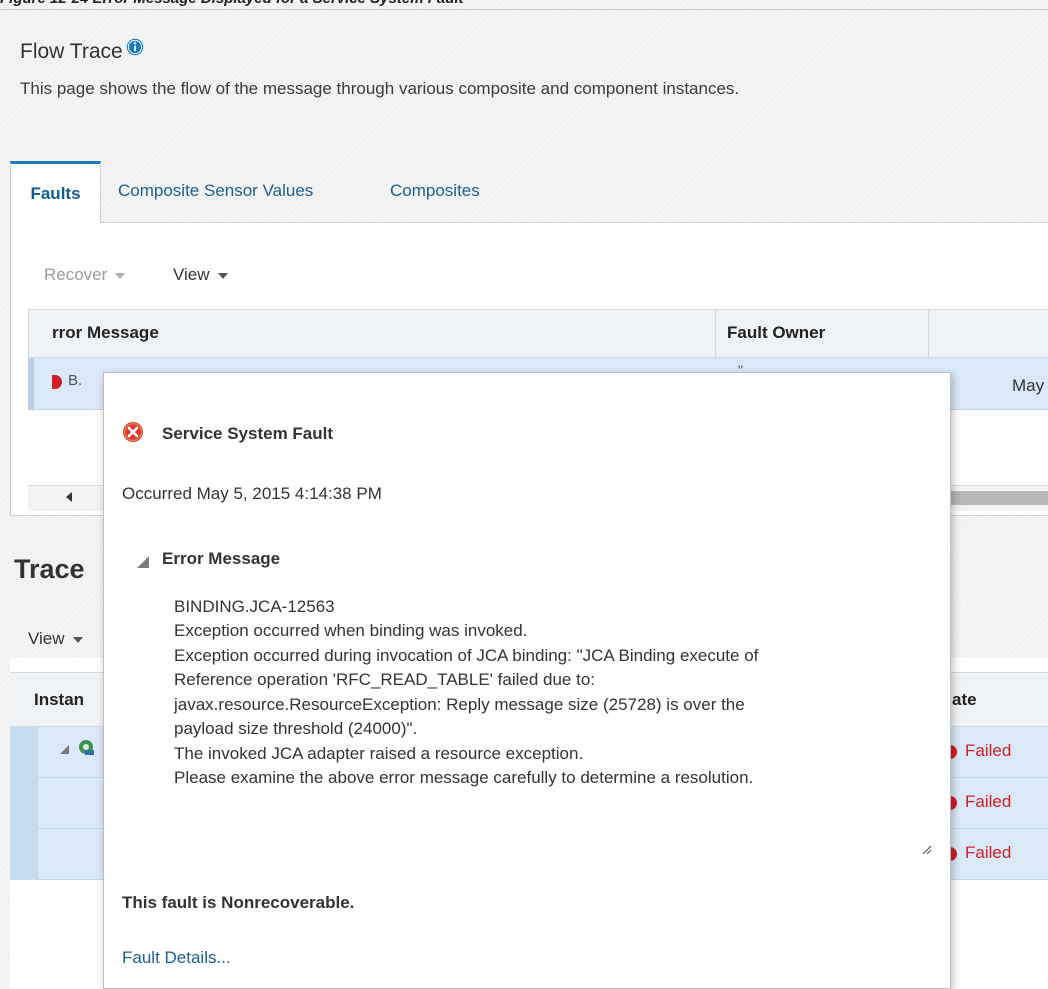  Describe the element at coordinates (435, 191) in the screenshot. I see `tab-composites: Composites` at that location.